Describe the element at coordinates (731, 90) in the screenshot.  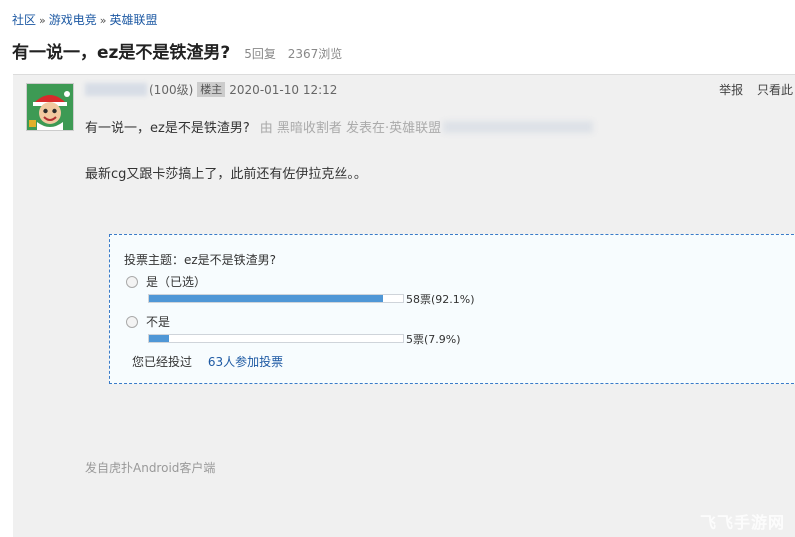
I see `report-link: 举报` at that location.